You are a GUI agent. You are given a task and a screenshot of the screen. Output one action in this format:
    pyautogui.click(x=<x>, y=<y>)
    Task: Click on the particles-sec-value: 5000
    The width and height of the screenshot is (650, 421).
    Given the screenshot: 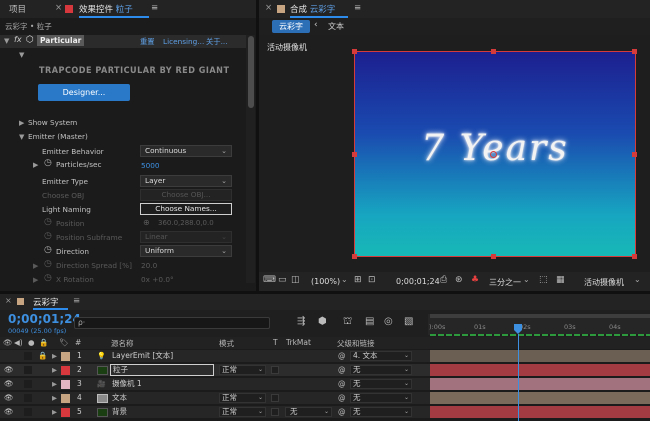 What is the action you would take?
    pyautogui.click(x=150, y=165)
    